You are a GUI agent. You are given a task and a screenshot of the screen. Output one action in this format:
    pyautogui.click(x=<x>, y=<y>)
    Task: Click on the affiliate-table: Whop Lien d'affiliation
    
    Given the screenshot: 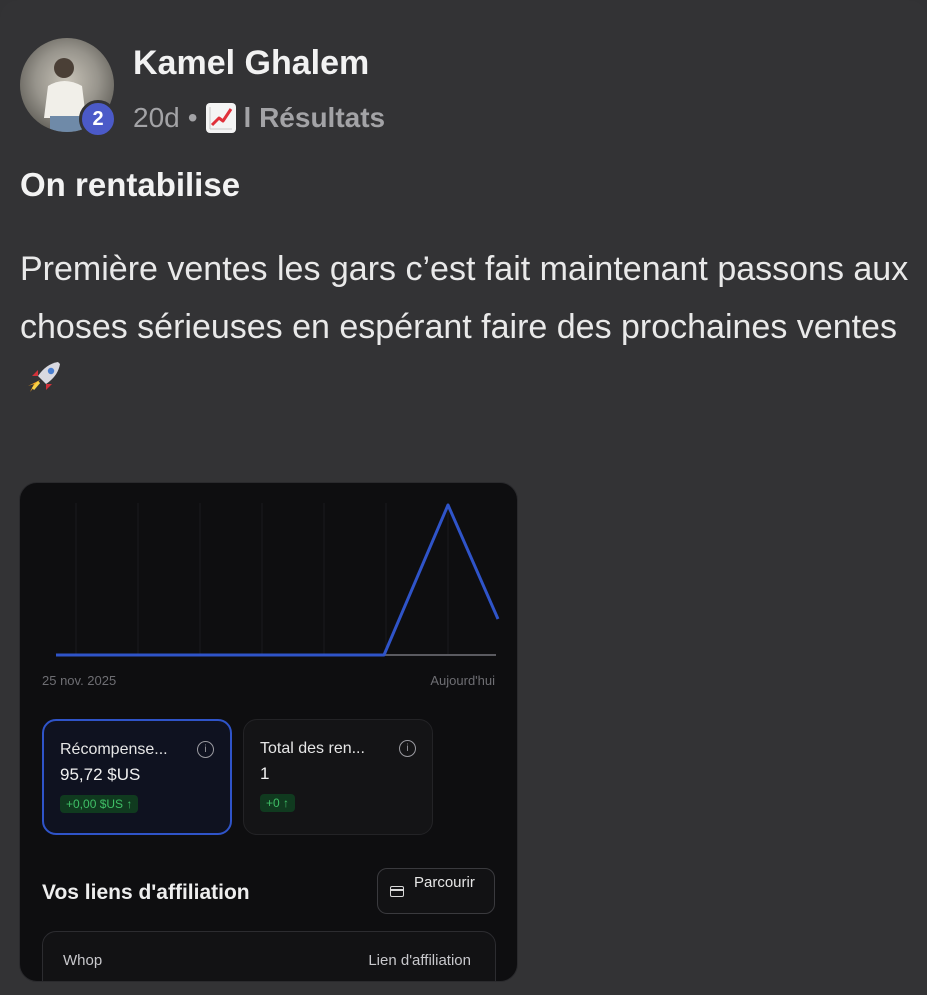 What is the action you would take?
    pyautogui.click(x=269, y=956)
    